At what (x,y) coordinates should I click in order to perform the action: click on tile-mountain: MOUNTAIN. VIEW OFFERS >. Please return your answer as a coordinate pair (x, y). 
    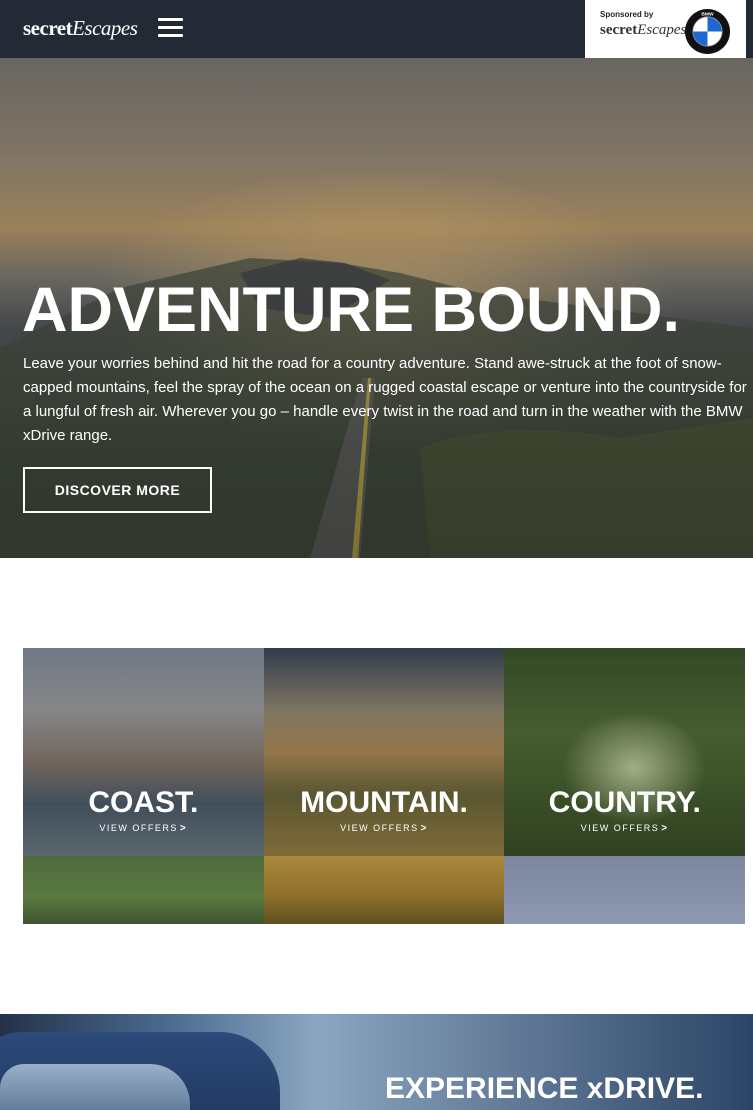
    Looking at the image, I should click on (384, 786).